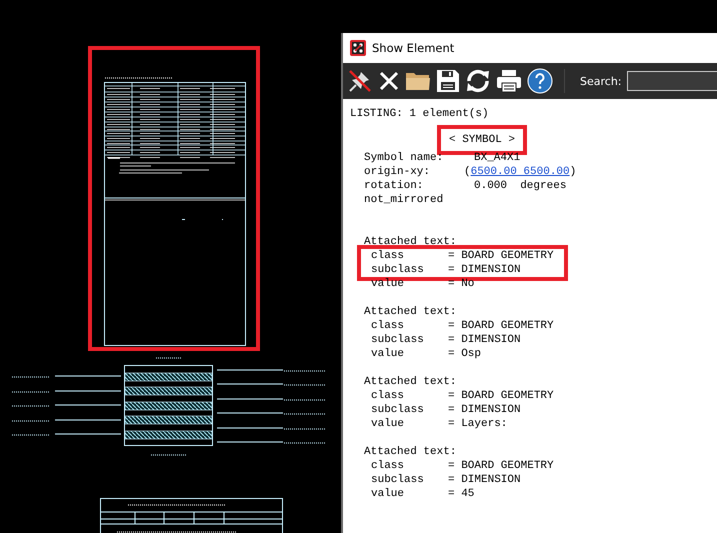 The image size is (717, 533). Describe the element at coordinates (520, 172) in the screenshot. I see `coordinate-link: 6500.00 6500.00` at that location.